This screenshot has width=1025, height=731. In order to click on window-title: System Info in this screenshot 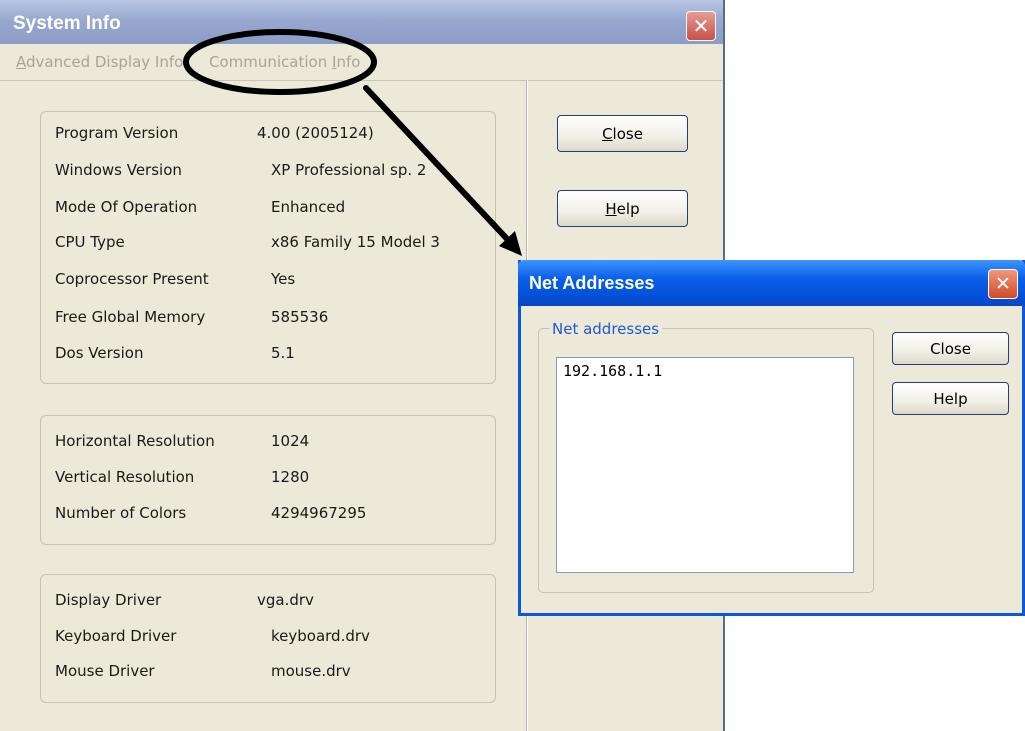, I will do `click(67, 23)`.